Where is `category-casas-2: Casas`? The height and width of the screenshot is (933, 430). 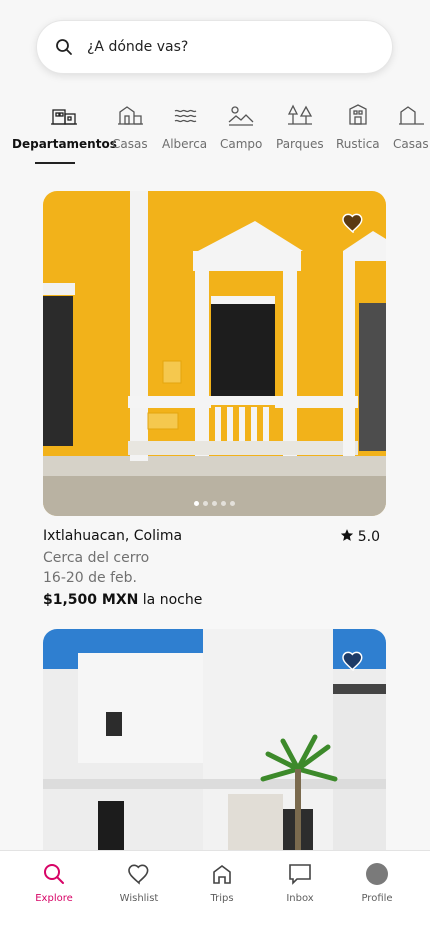 category-casas-2: Casas is located at coordinates (411, 123).